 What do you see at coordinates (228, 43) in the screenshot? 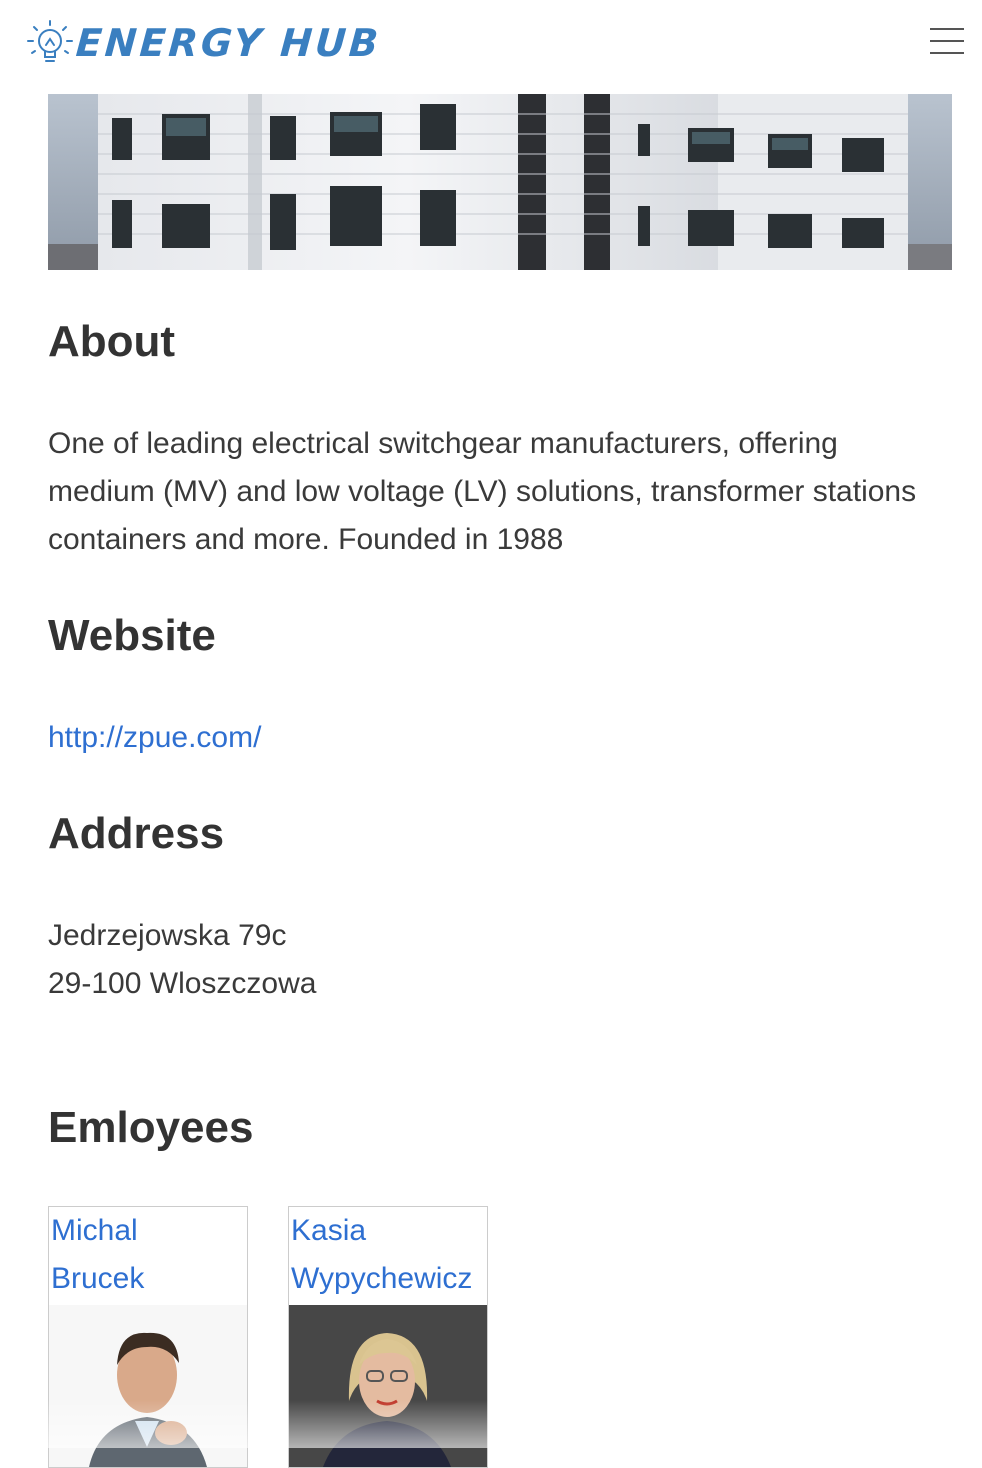
I see `brand-name: ENERGY HUB` at bounding box center [228, 43].